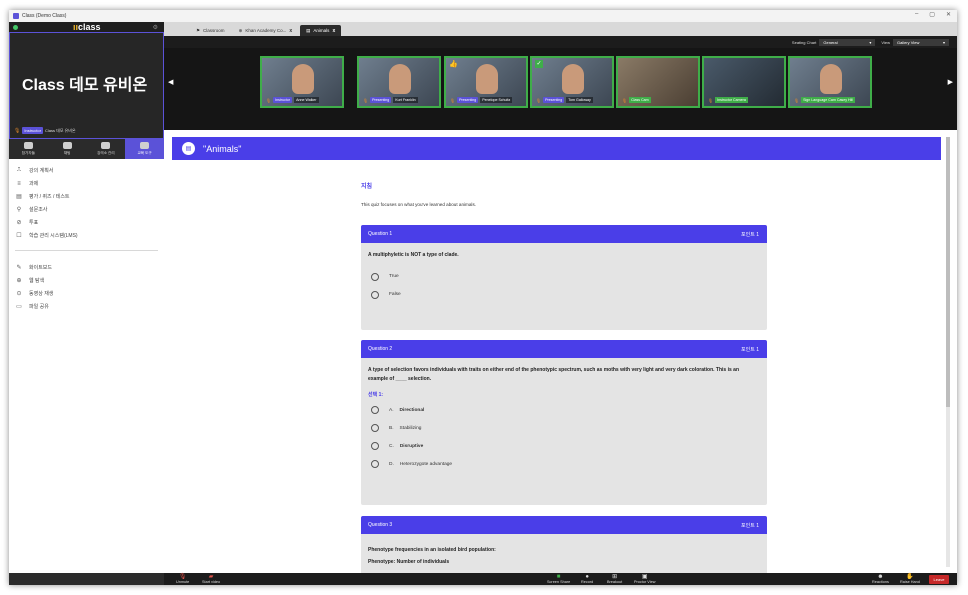  I want to click on answer-option: C. Disruptive, so click(564, 446).